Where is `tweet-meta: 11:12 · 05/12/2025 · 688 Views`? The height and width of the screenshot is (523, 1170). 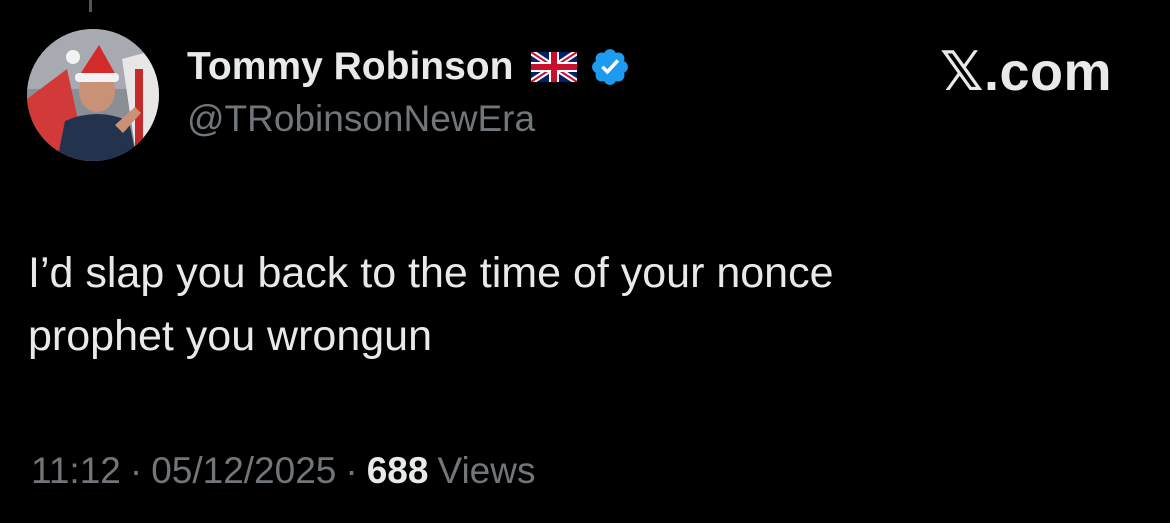
tweet-meta: 11:12 · 05/12/2025 · 688 Views is located at coordinates (283, 471).